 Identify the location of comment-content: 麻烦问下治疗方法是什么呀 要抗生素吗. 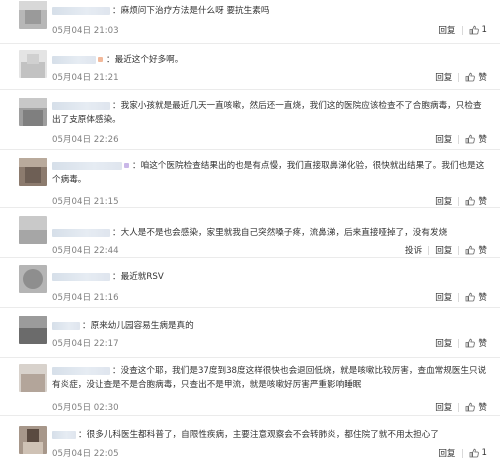
(195, 11).